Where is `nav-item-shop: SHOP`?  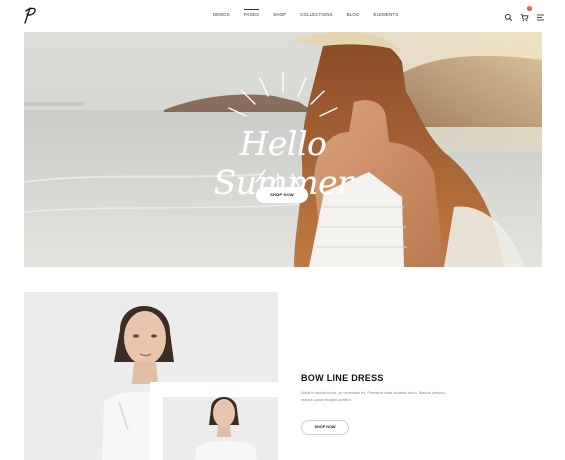
nav-item-shop: SHOP is located at coordinates (279, 14).